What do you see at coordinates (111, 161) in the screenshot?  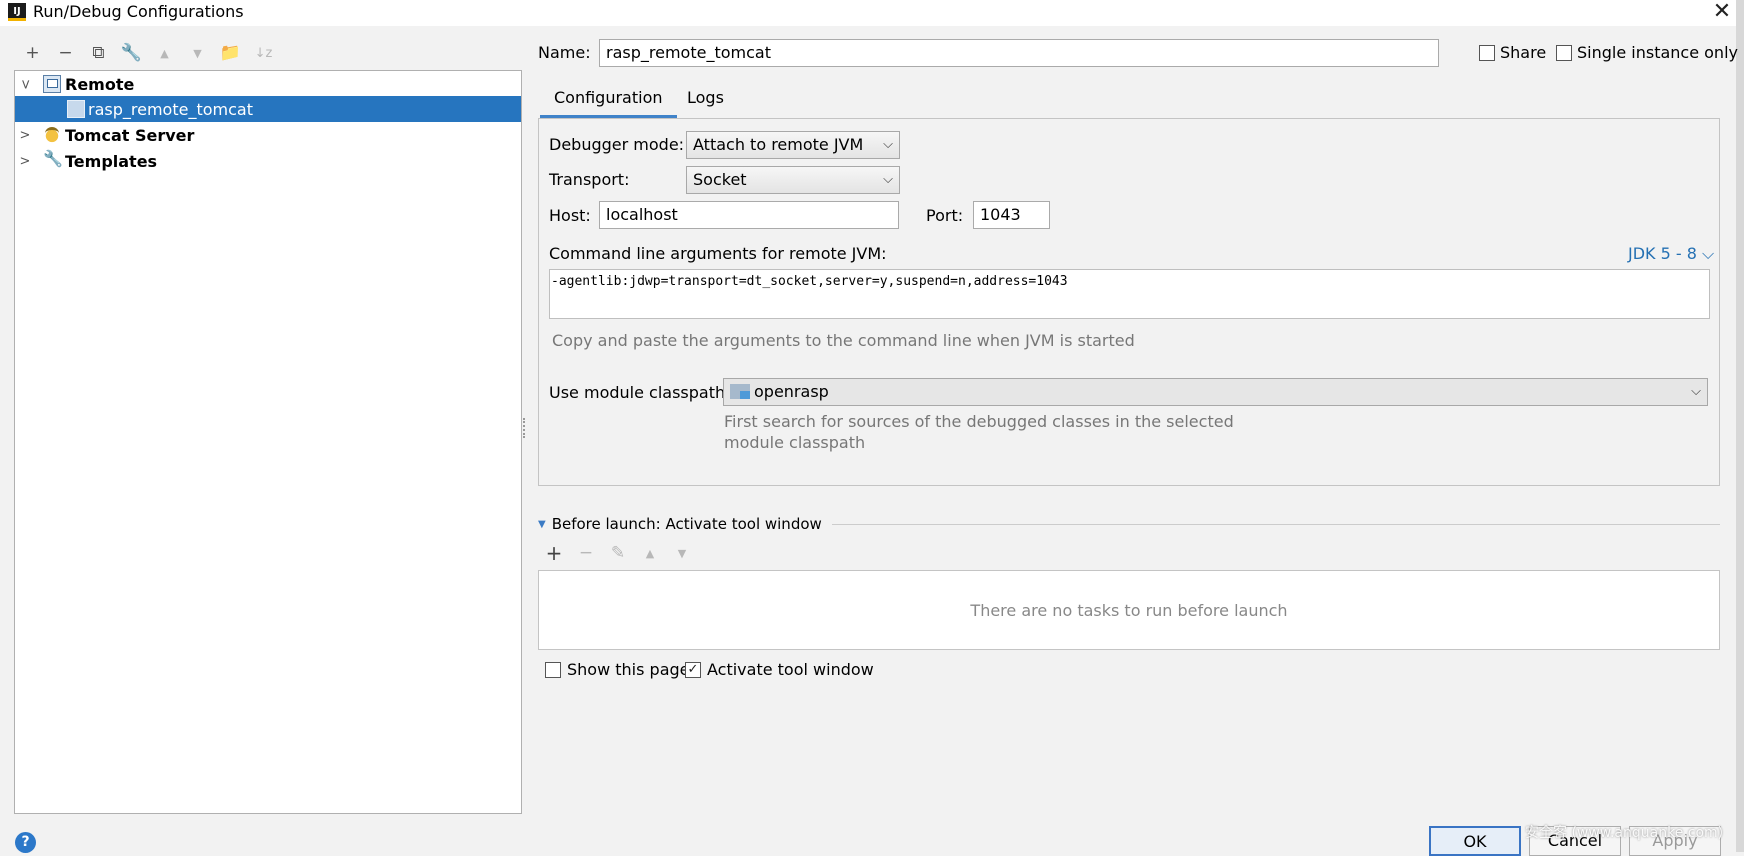 I see `tree-item-label: Templates` at bounding box center [111, 161].